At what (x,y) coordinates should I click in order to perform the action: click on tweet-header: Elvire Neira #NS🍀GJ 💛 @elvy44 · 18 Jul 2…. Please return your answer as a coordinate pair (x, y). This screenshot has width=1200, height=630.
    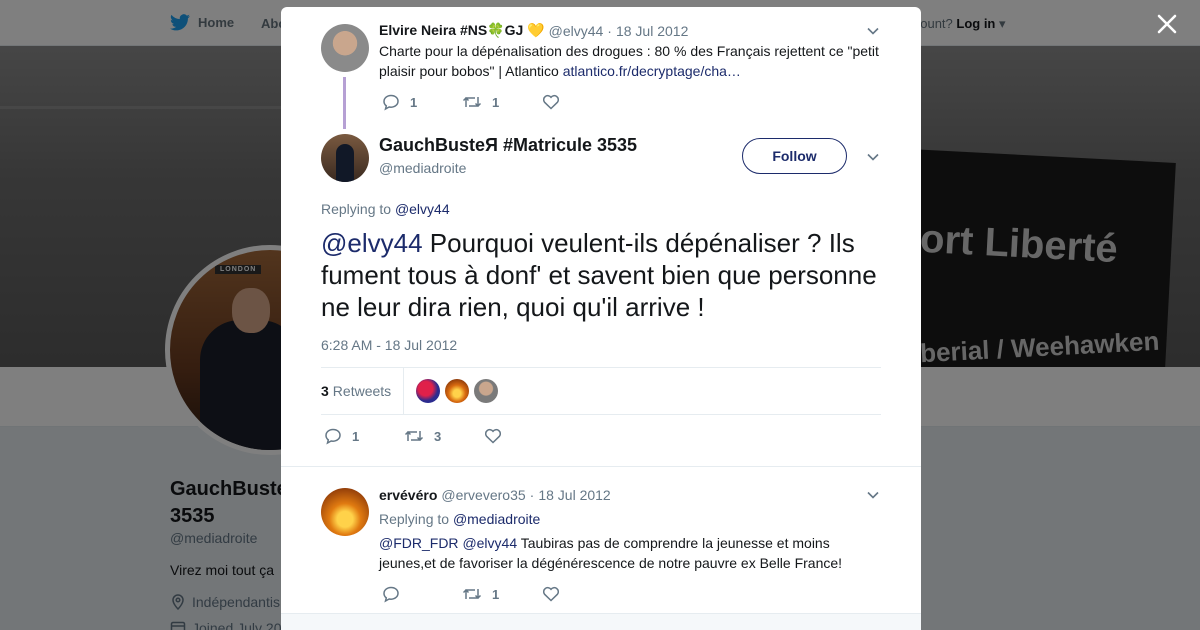
    Looking at the image, I should click on (533, 30).